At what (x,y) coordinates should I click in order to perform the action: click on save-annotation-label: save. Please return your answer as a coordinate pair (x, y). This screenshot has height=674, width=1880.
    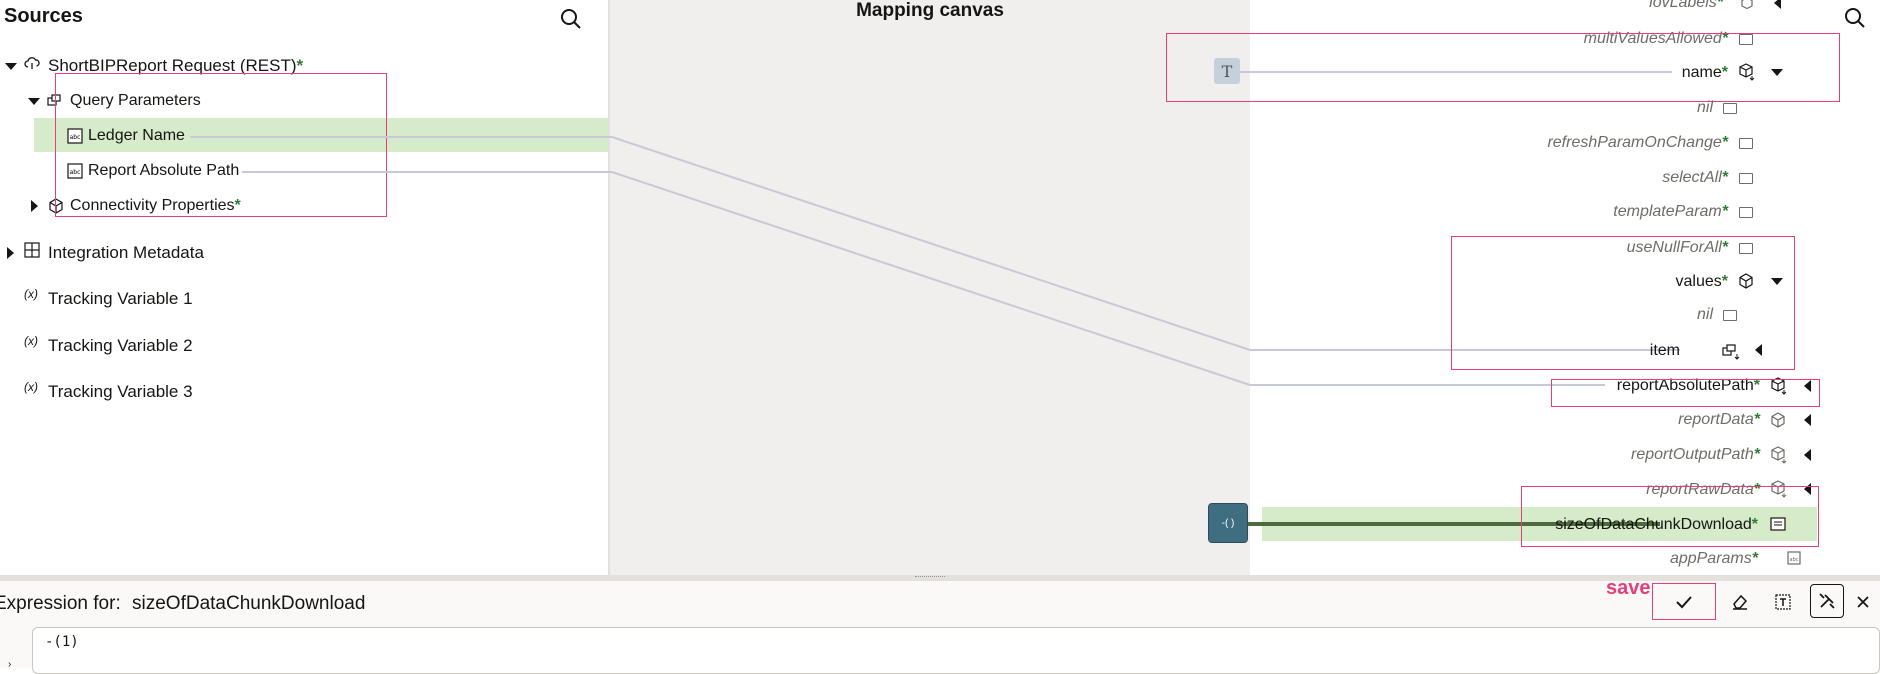
    Looking at the image, I should click on (1628, 588).